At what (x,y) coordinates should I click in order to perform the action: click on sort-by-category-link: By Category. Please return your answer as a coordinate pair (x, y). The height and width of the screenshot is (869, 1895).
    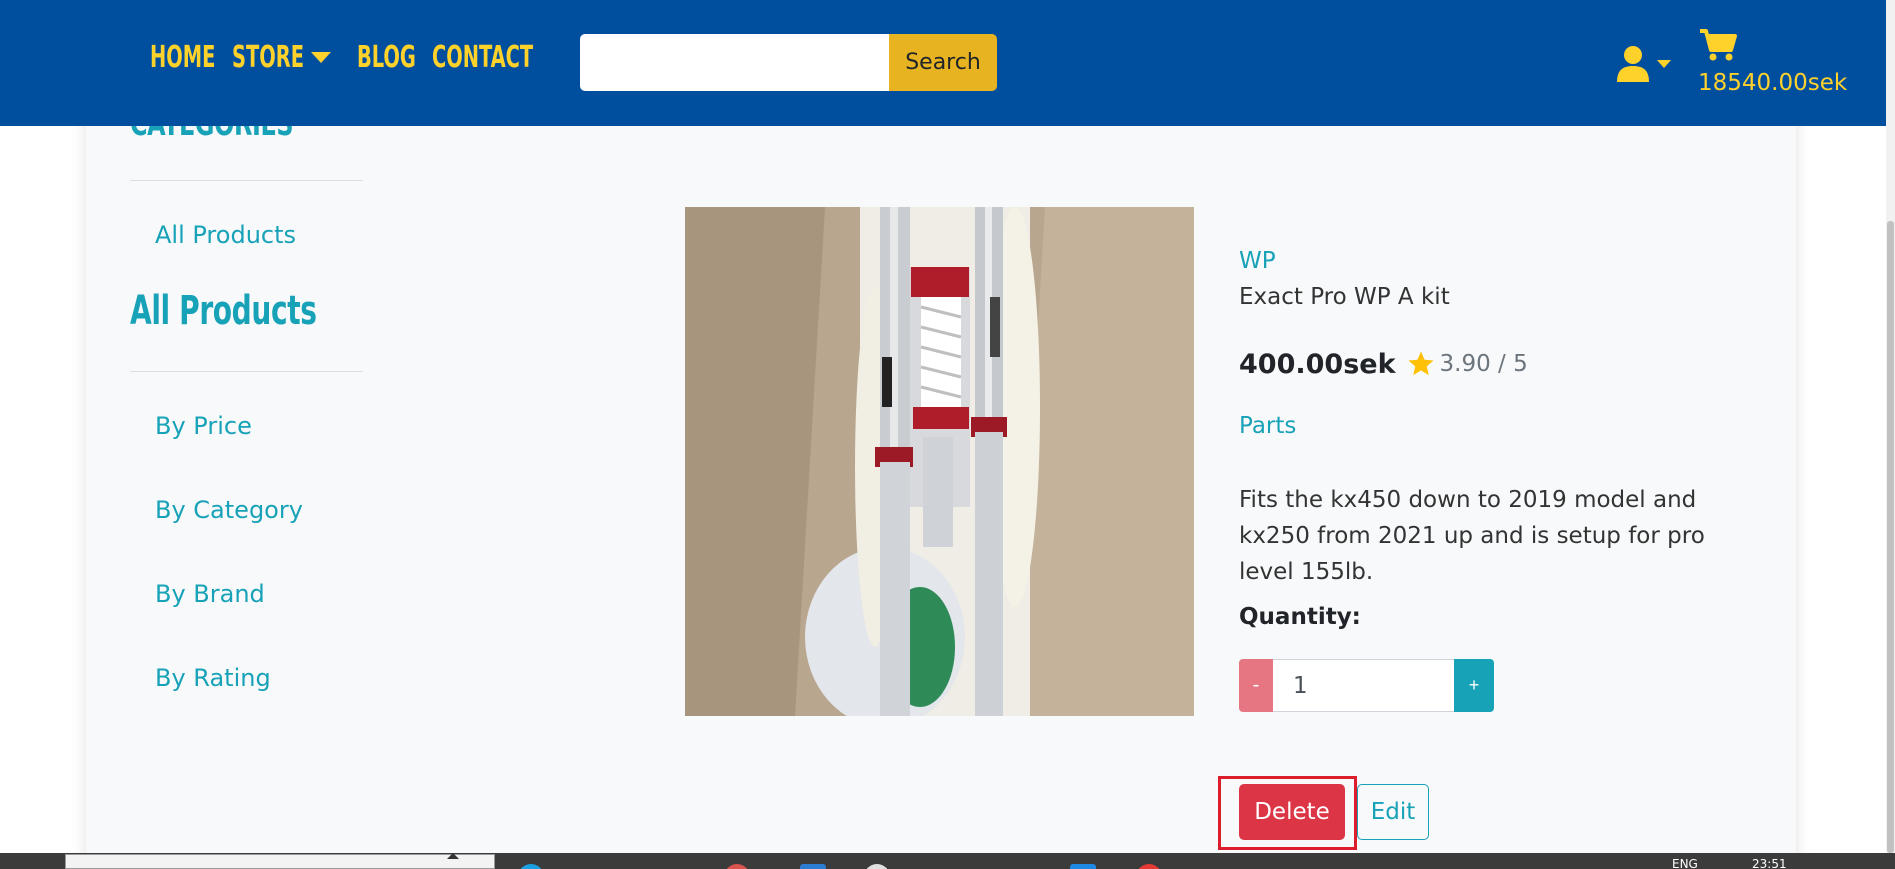
    Looking at the image, I should click on (229, 510).